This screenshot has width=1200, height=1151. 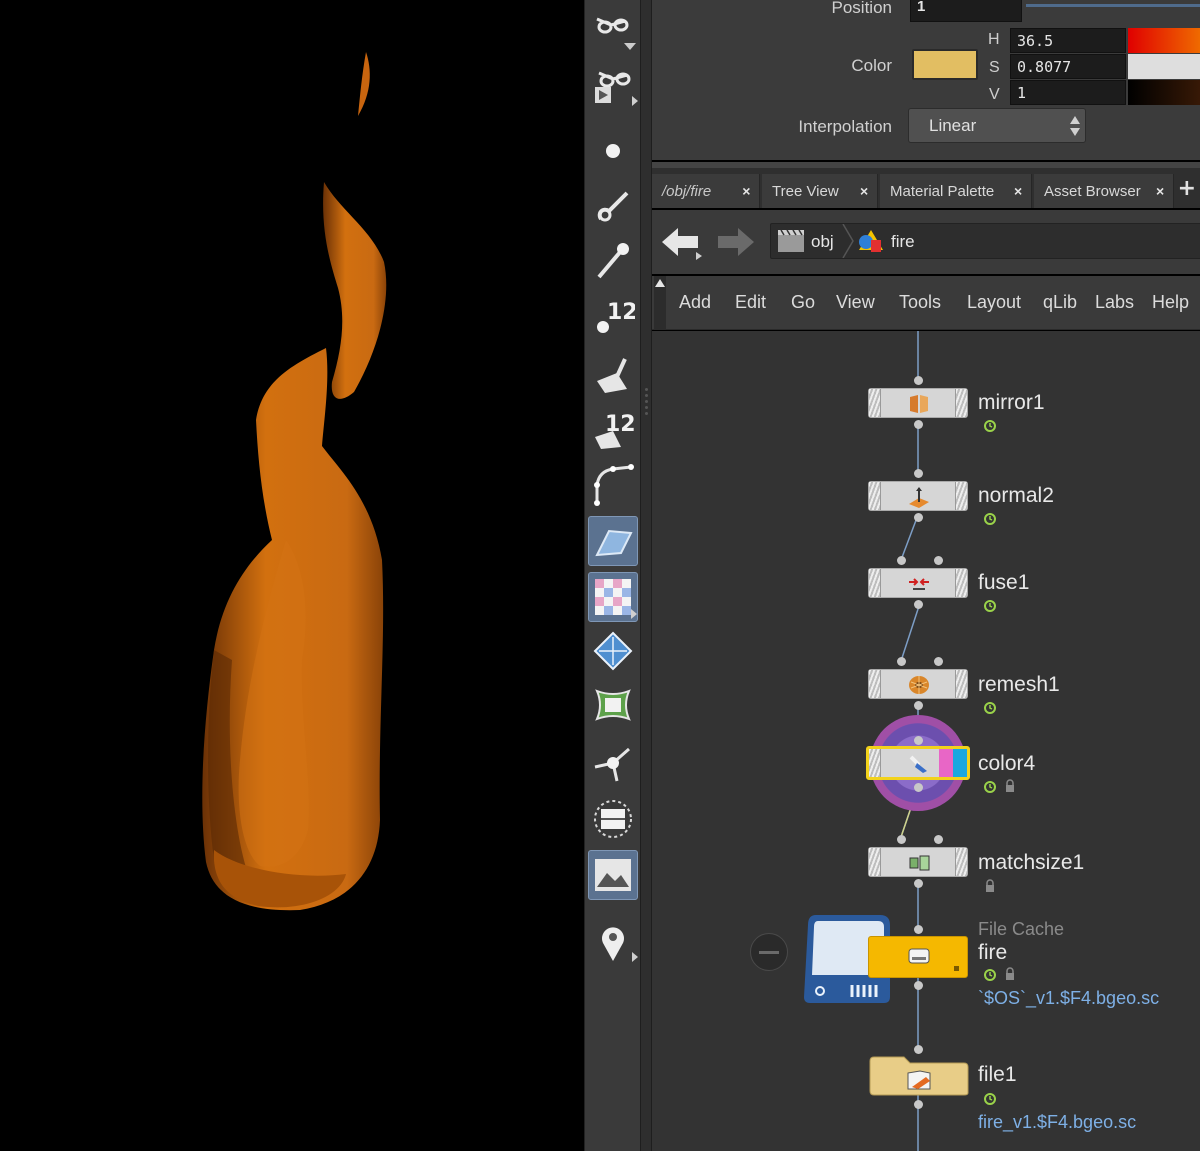 I want to click on node-file1, so click(x=919, y=1076).